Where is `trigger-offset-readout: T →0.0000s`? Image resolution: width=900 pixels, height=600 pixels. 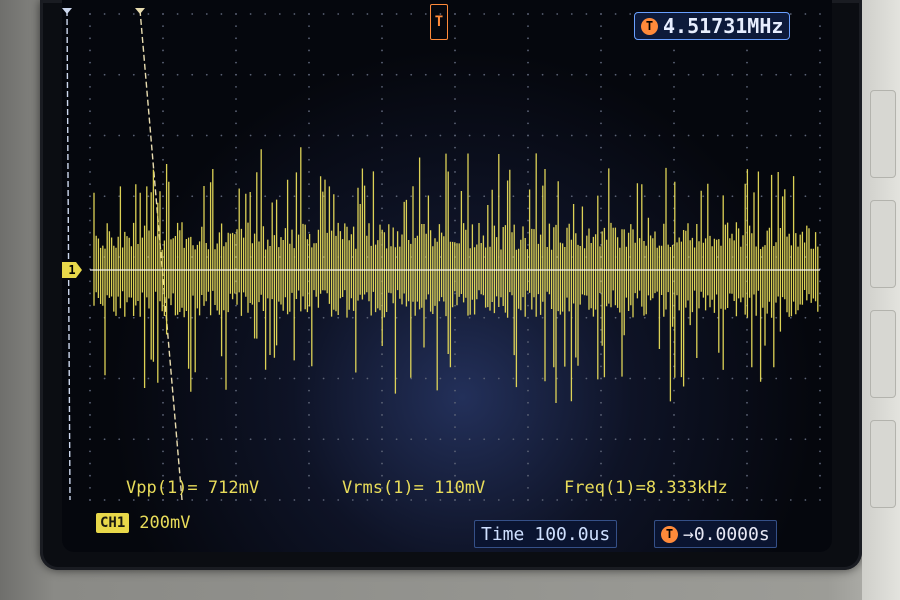
trigger-offset-readout: T →0.0000s is located at coordinates (715, 534).